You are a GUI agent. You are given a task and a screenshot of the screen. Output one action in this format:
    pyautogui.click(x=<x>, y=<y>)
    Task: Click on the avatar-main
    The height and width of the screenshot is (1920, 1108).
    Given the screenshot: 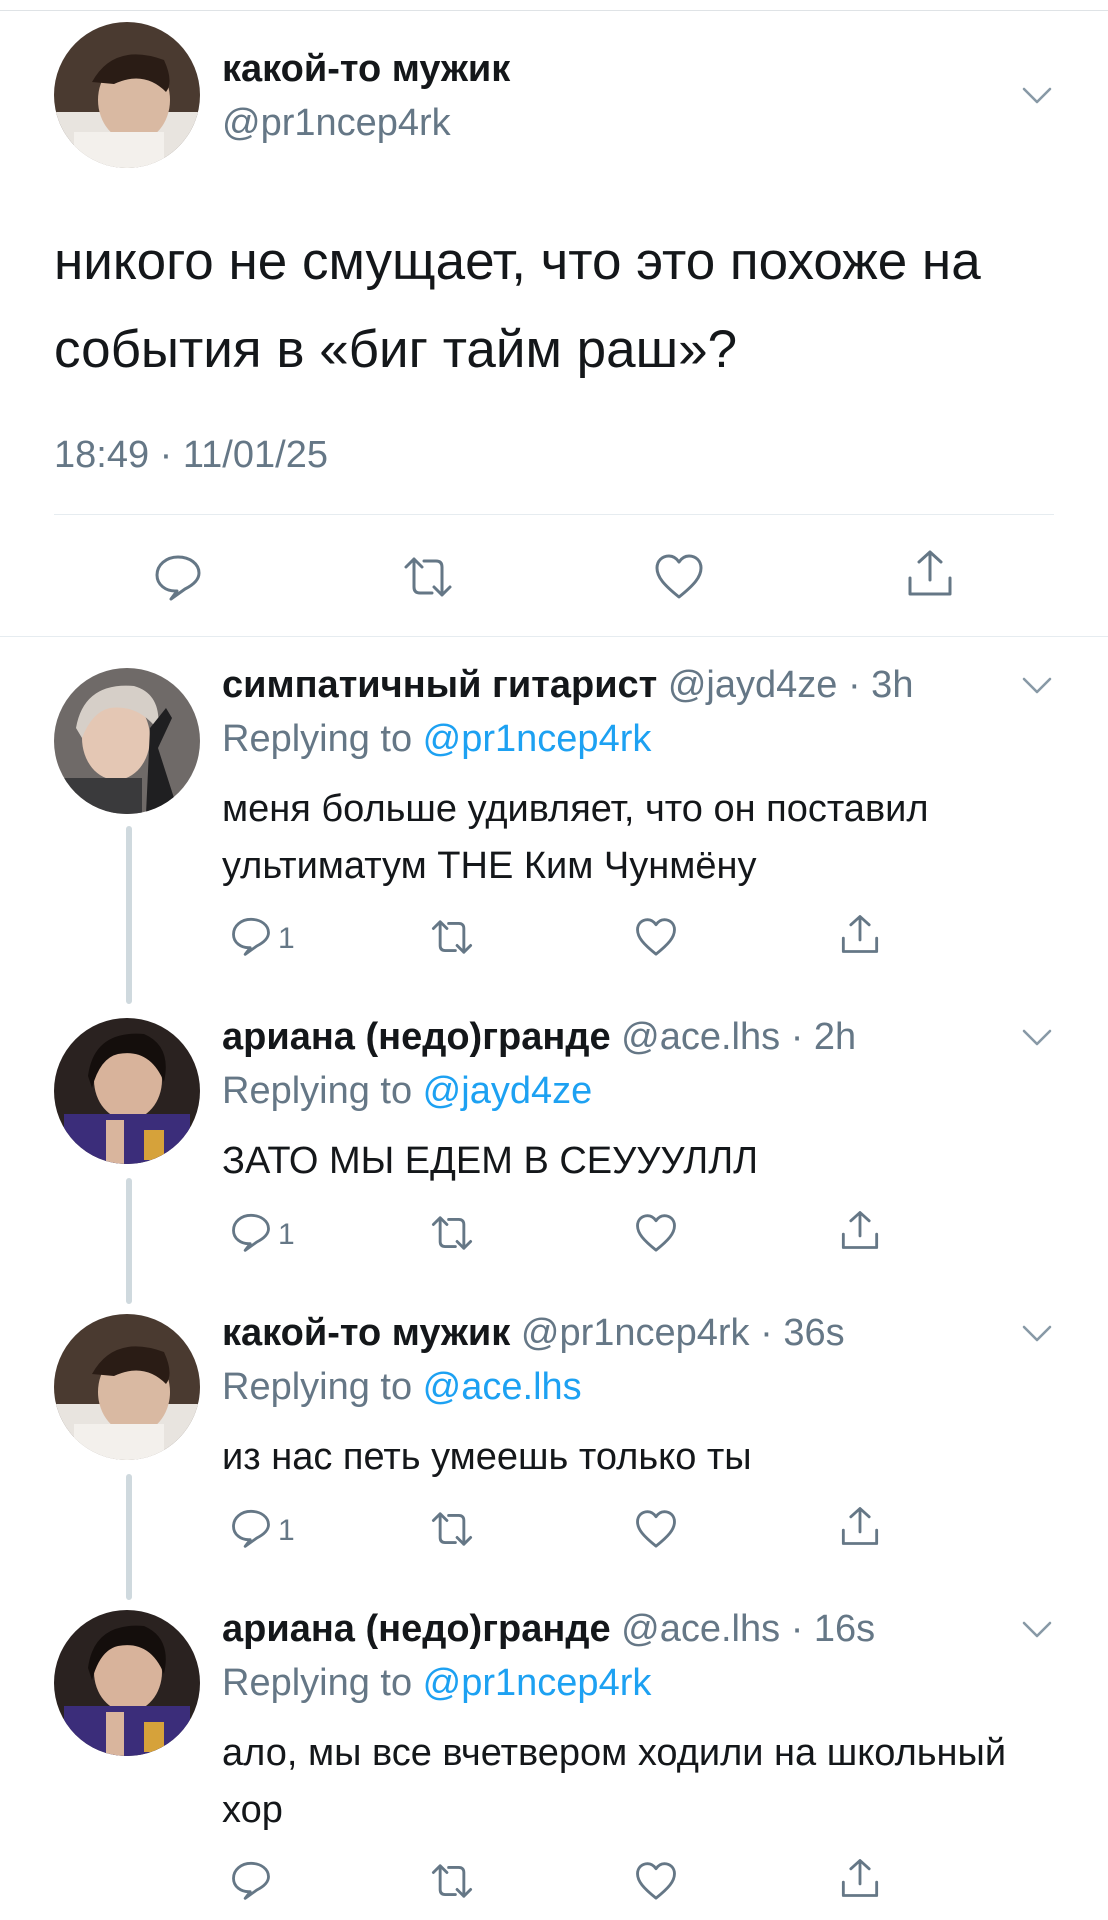 What is the action you would take?
    pyautogui.click(x=127, y=95)
    